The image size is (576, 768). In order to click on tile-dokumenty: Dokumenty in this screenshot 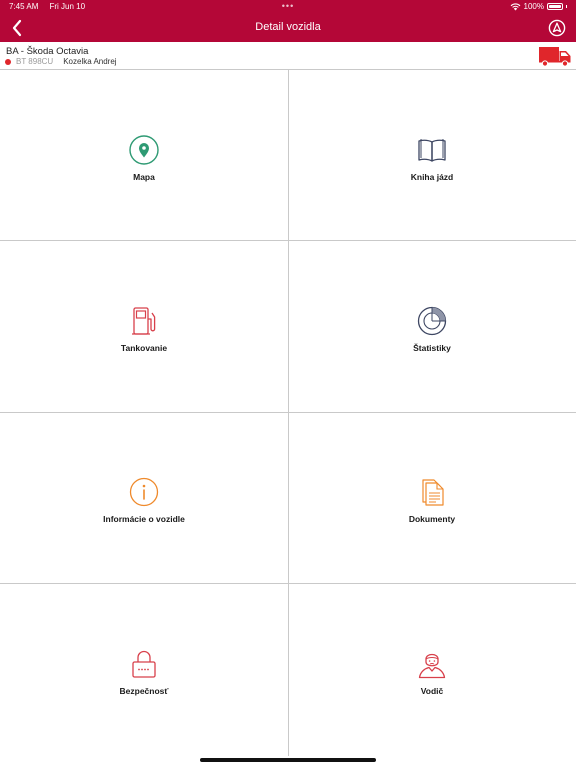, I will do `click(432, 497)`.